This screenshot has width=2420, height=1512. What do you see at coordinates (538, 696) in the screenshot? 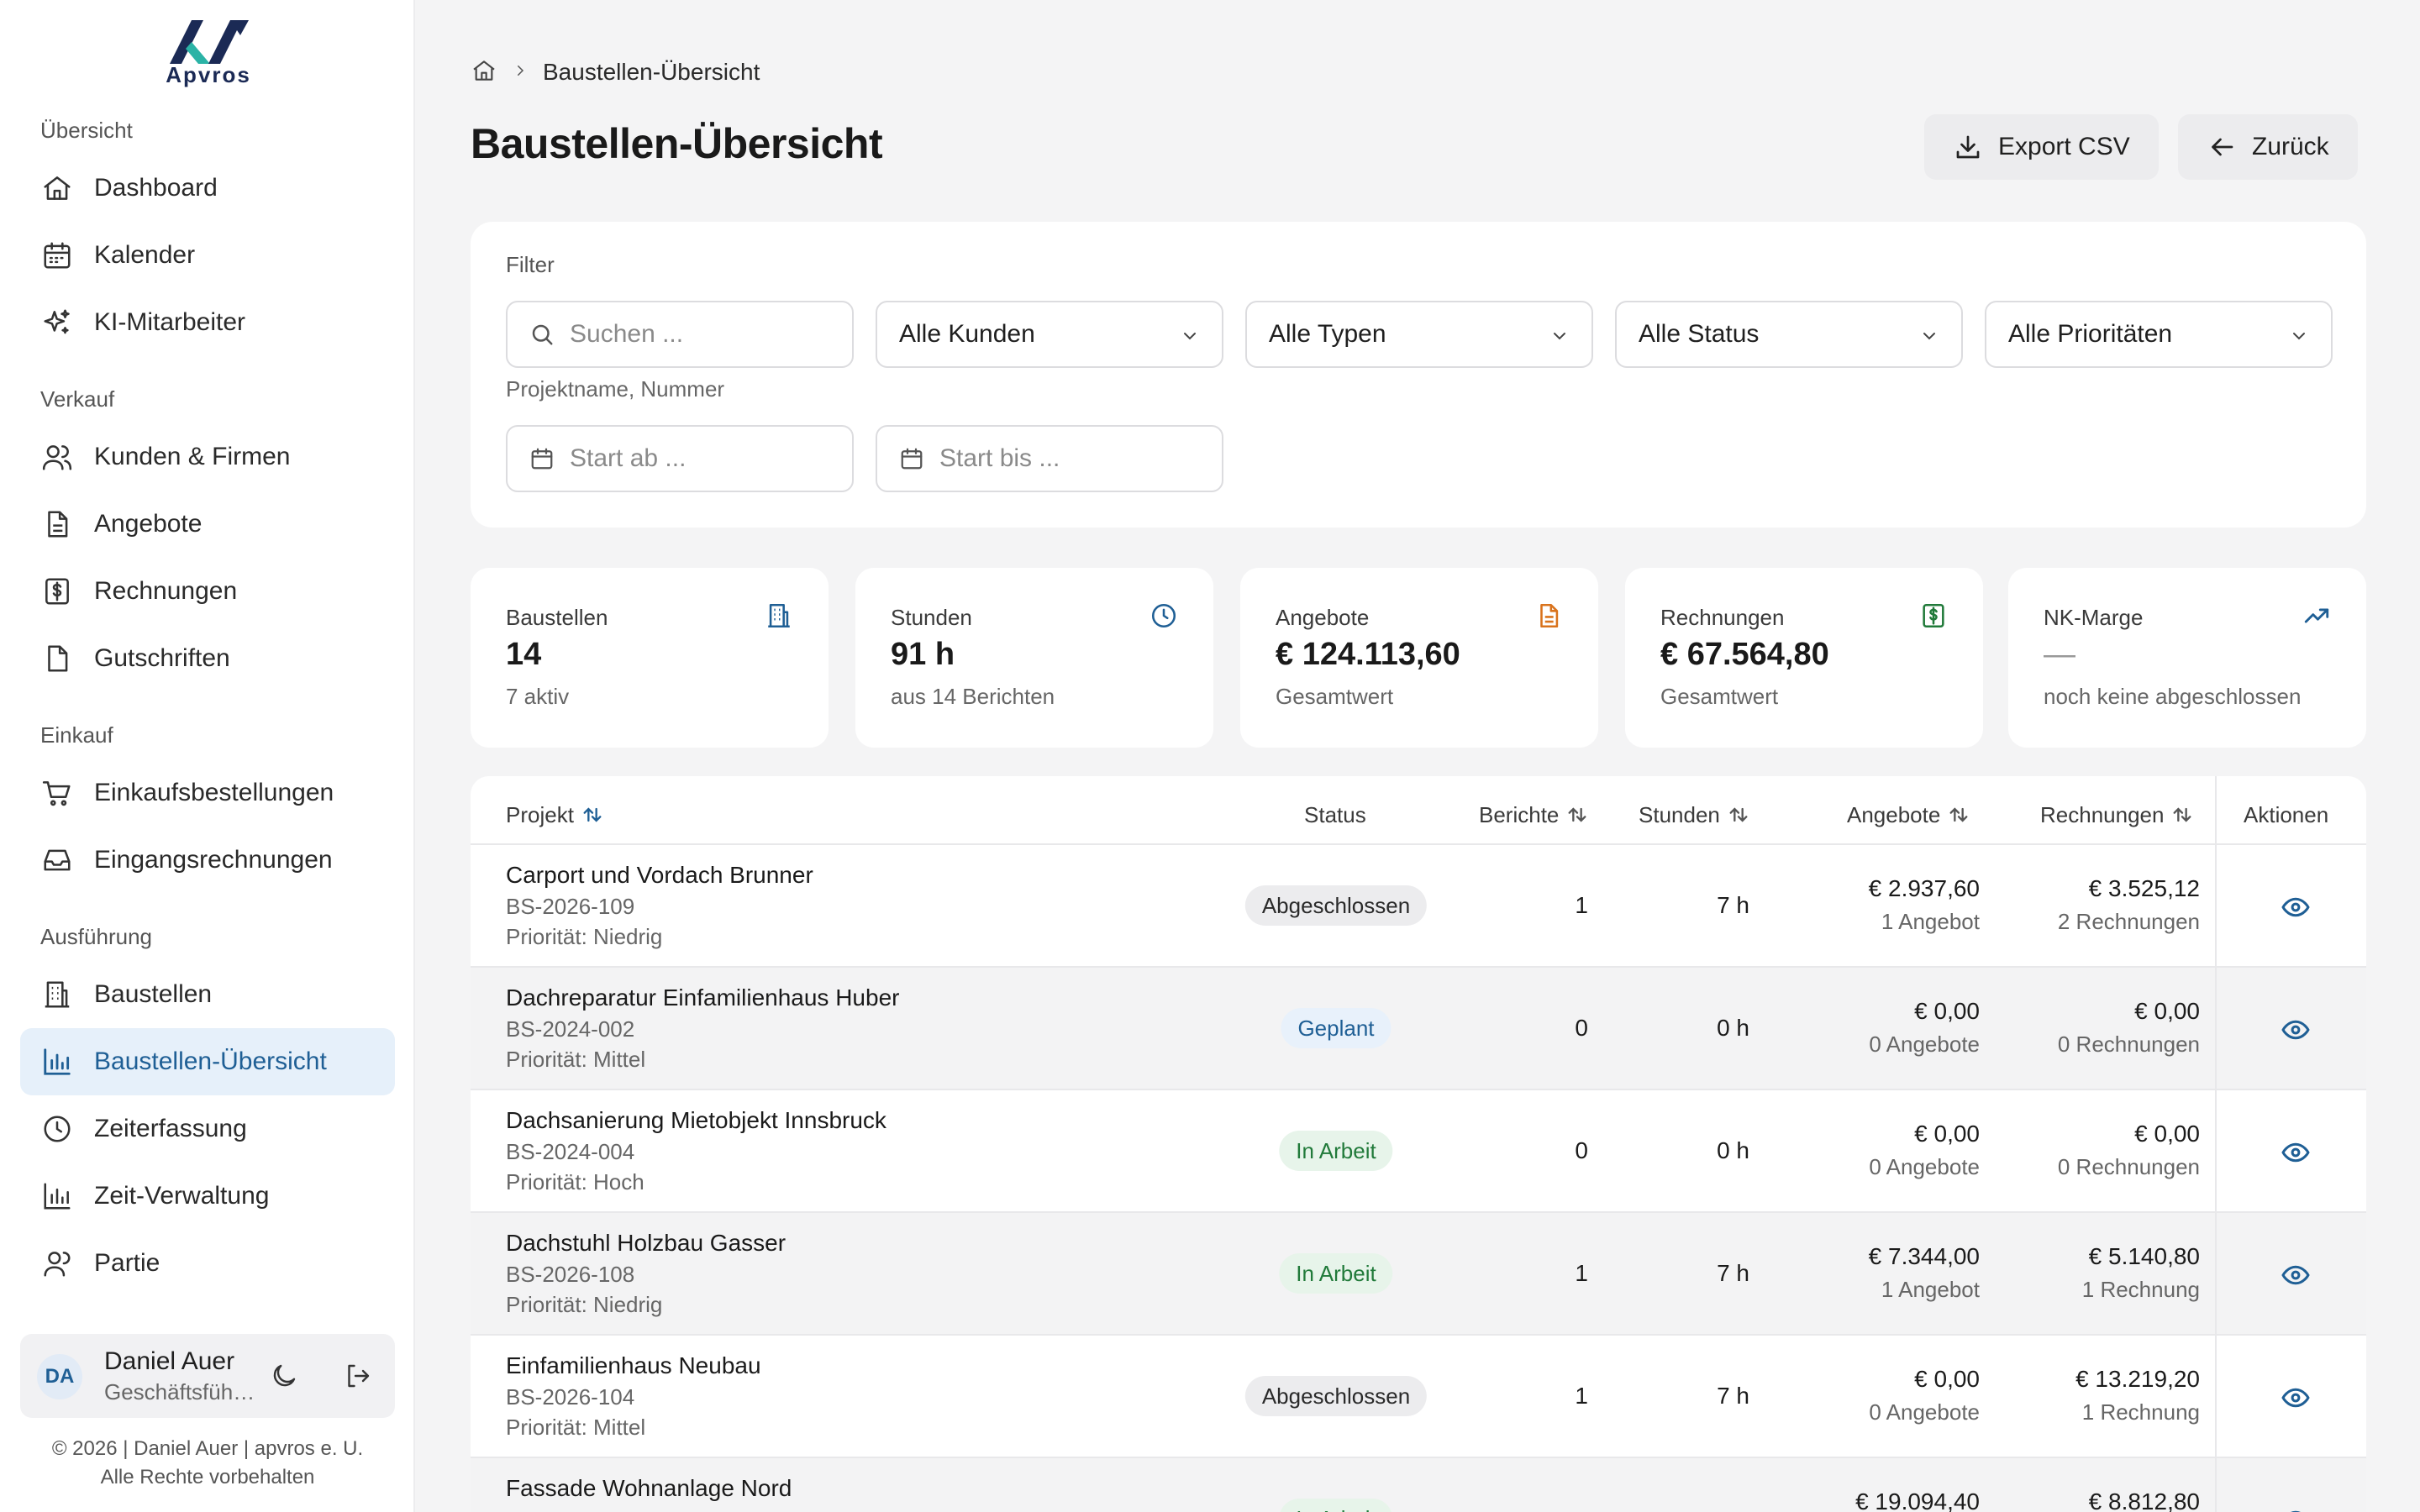
I see `stat-sub: 7 aktiv` at bounding box center [538, 696].